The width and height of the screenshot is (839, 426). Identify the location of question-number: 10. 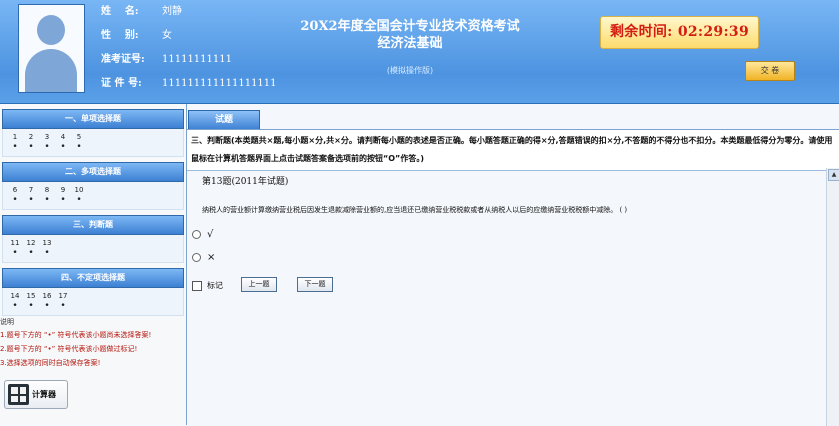
(79, 190).